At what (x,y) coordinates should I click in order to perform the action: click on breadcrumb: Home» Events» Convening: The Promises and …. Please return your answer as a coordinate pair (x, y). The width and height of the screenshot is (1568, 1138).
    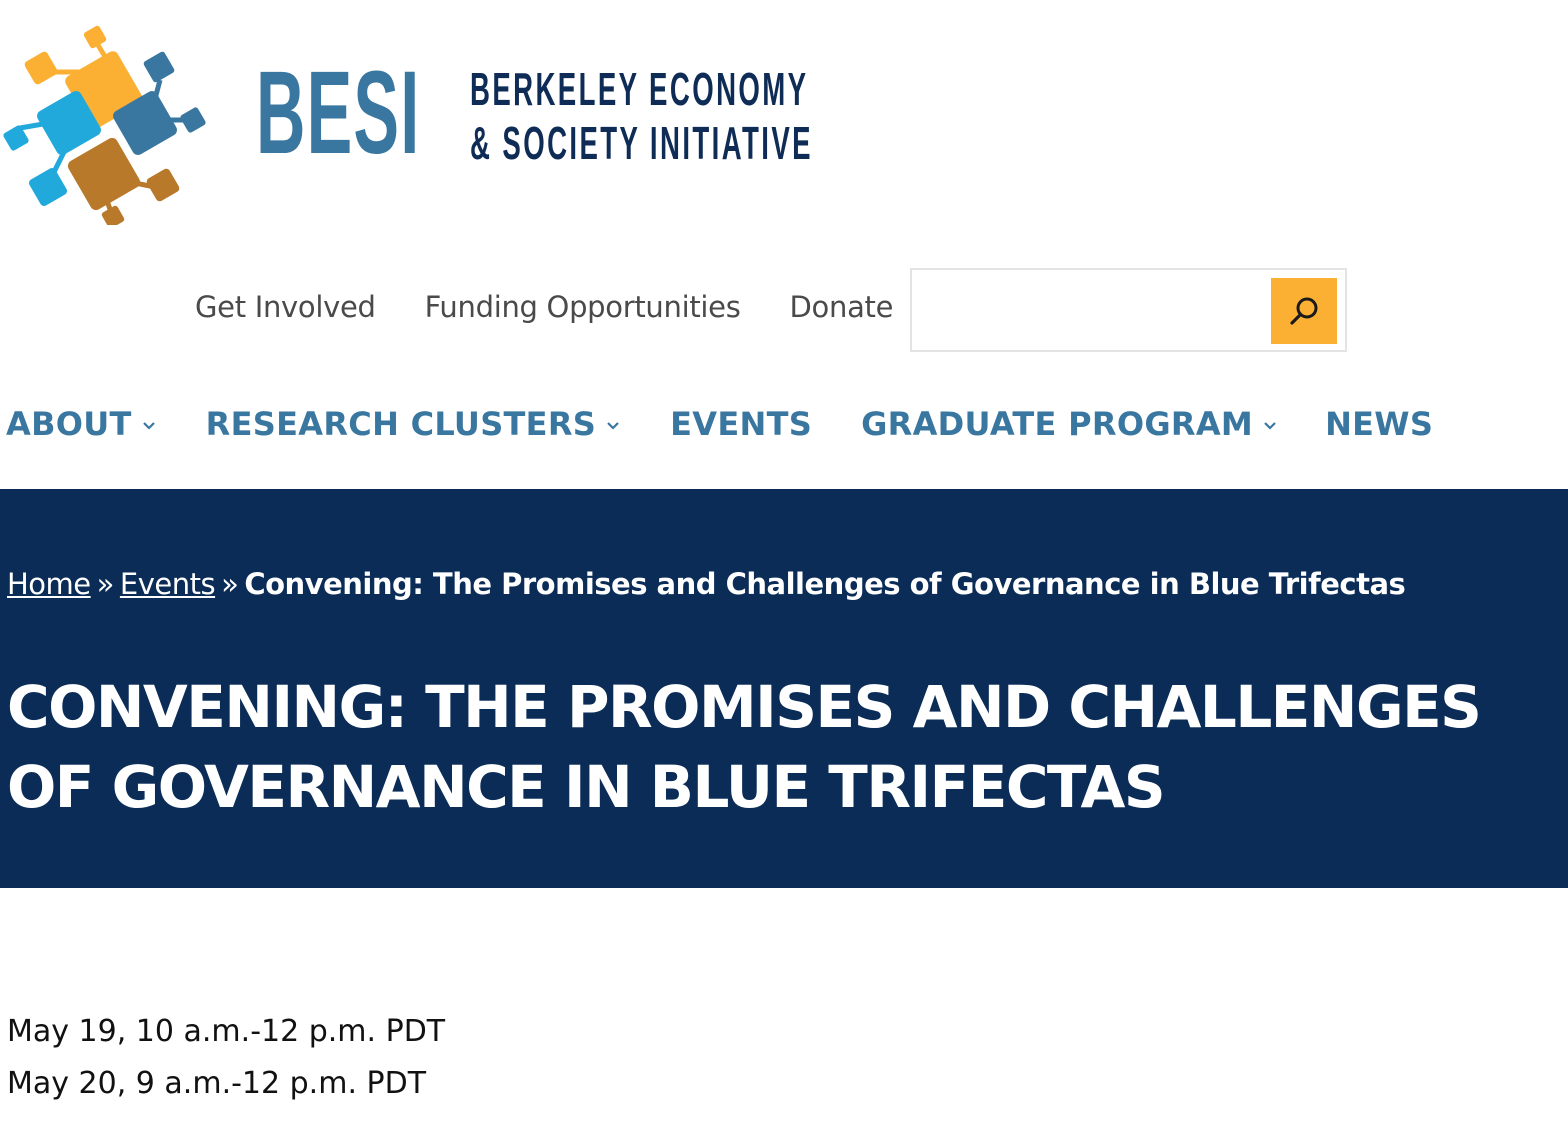
    Looking at the image, I should click on (706, 584).